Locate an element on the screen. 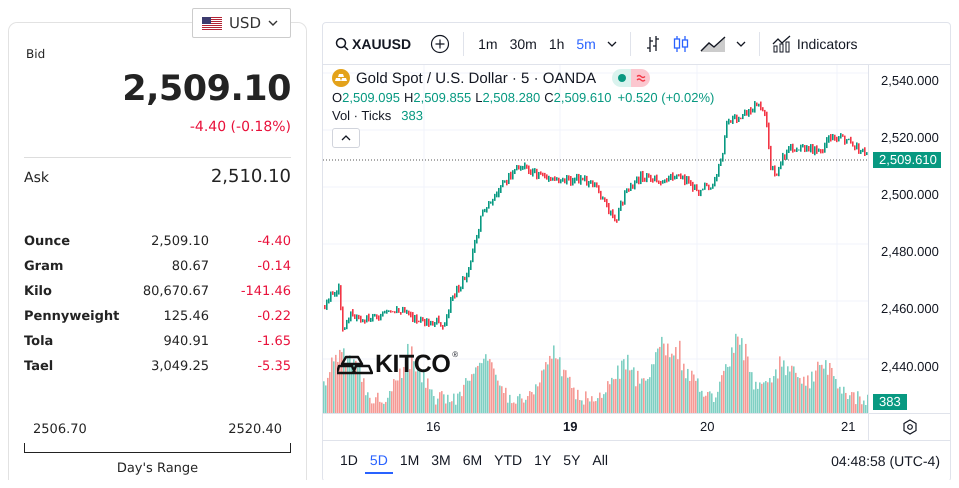 This screenshot has height=488, width=959. unit-name: Tael is located at coordinates (39, 366).